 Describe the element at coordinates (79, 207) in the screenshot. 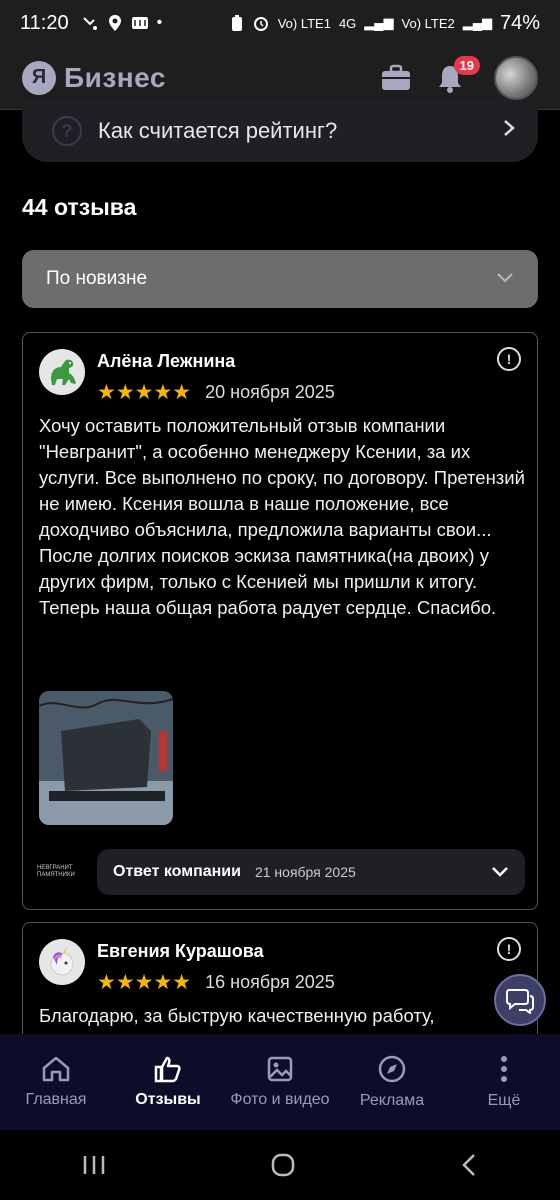

I see `reviews-count: 44 отзыва` at that location.